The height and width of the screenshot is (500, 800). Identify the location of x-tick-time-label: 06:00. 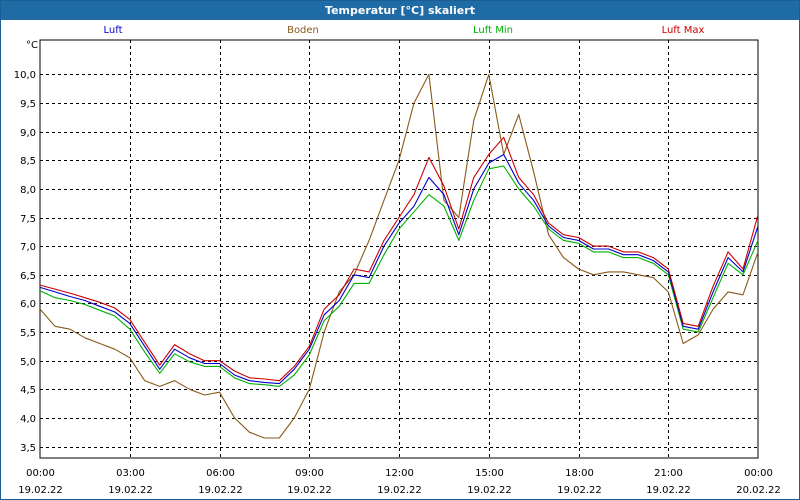
(220, 473).